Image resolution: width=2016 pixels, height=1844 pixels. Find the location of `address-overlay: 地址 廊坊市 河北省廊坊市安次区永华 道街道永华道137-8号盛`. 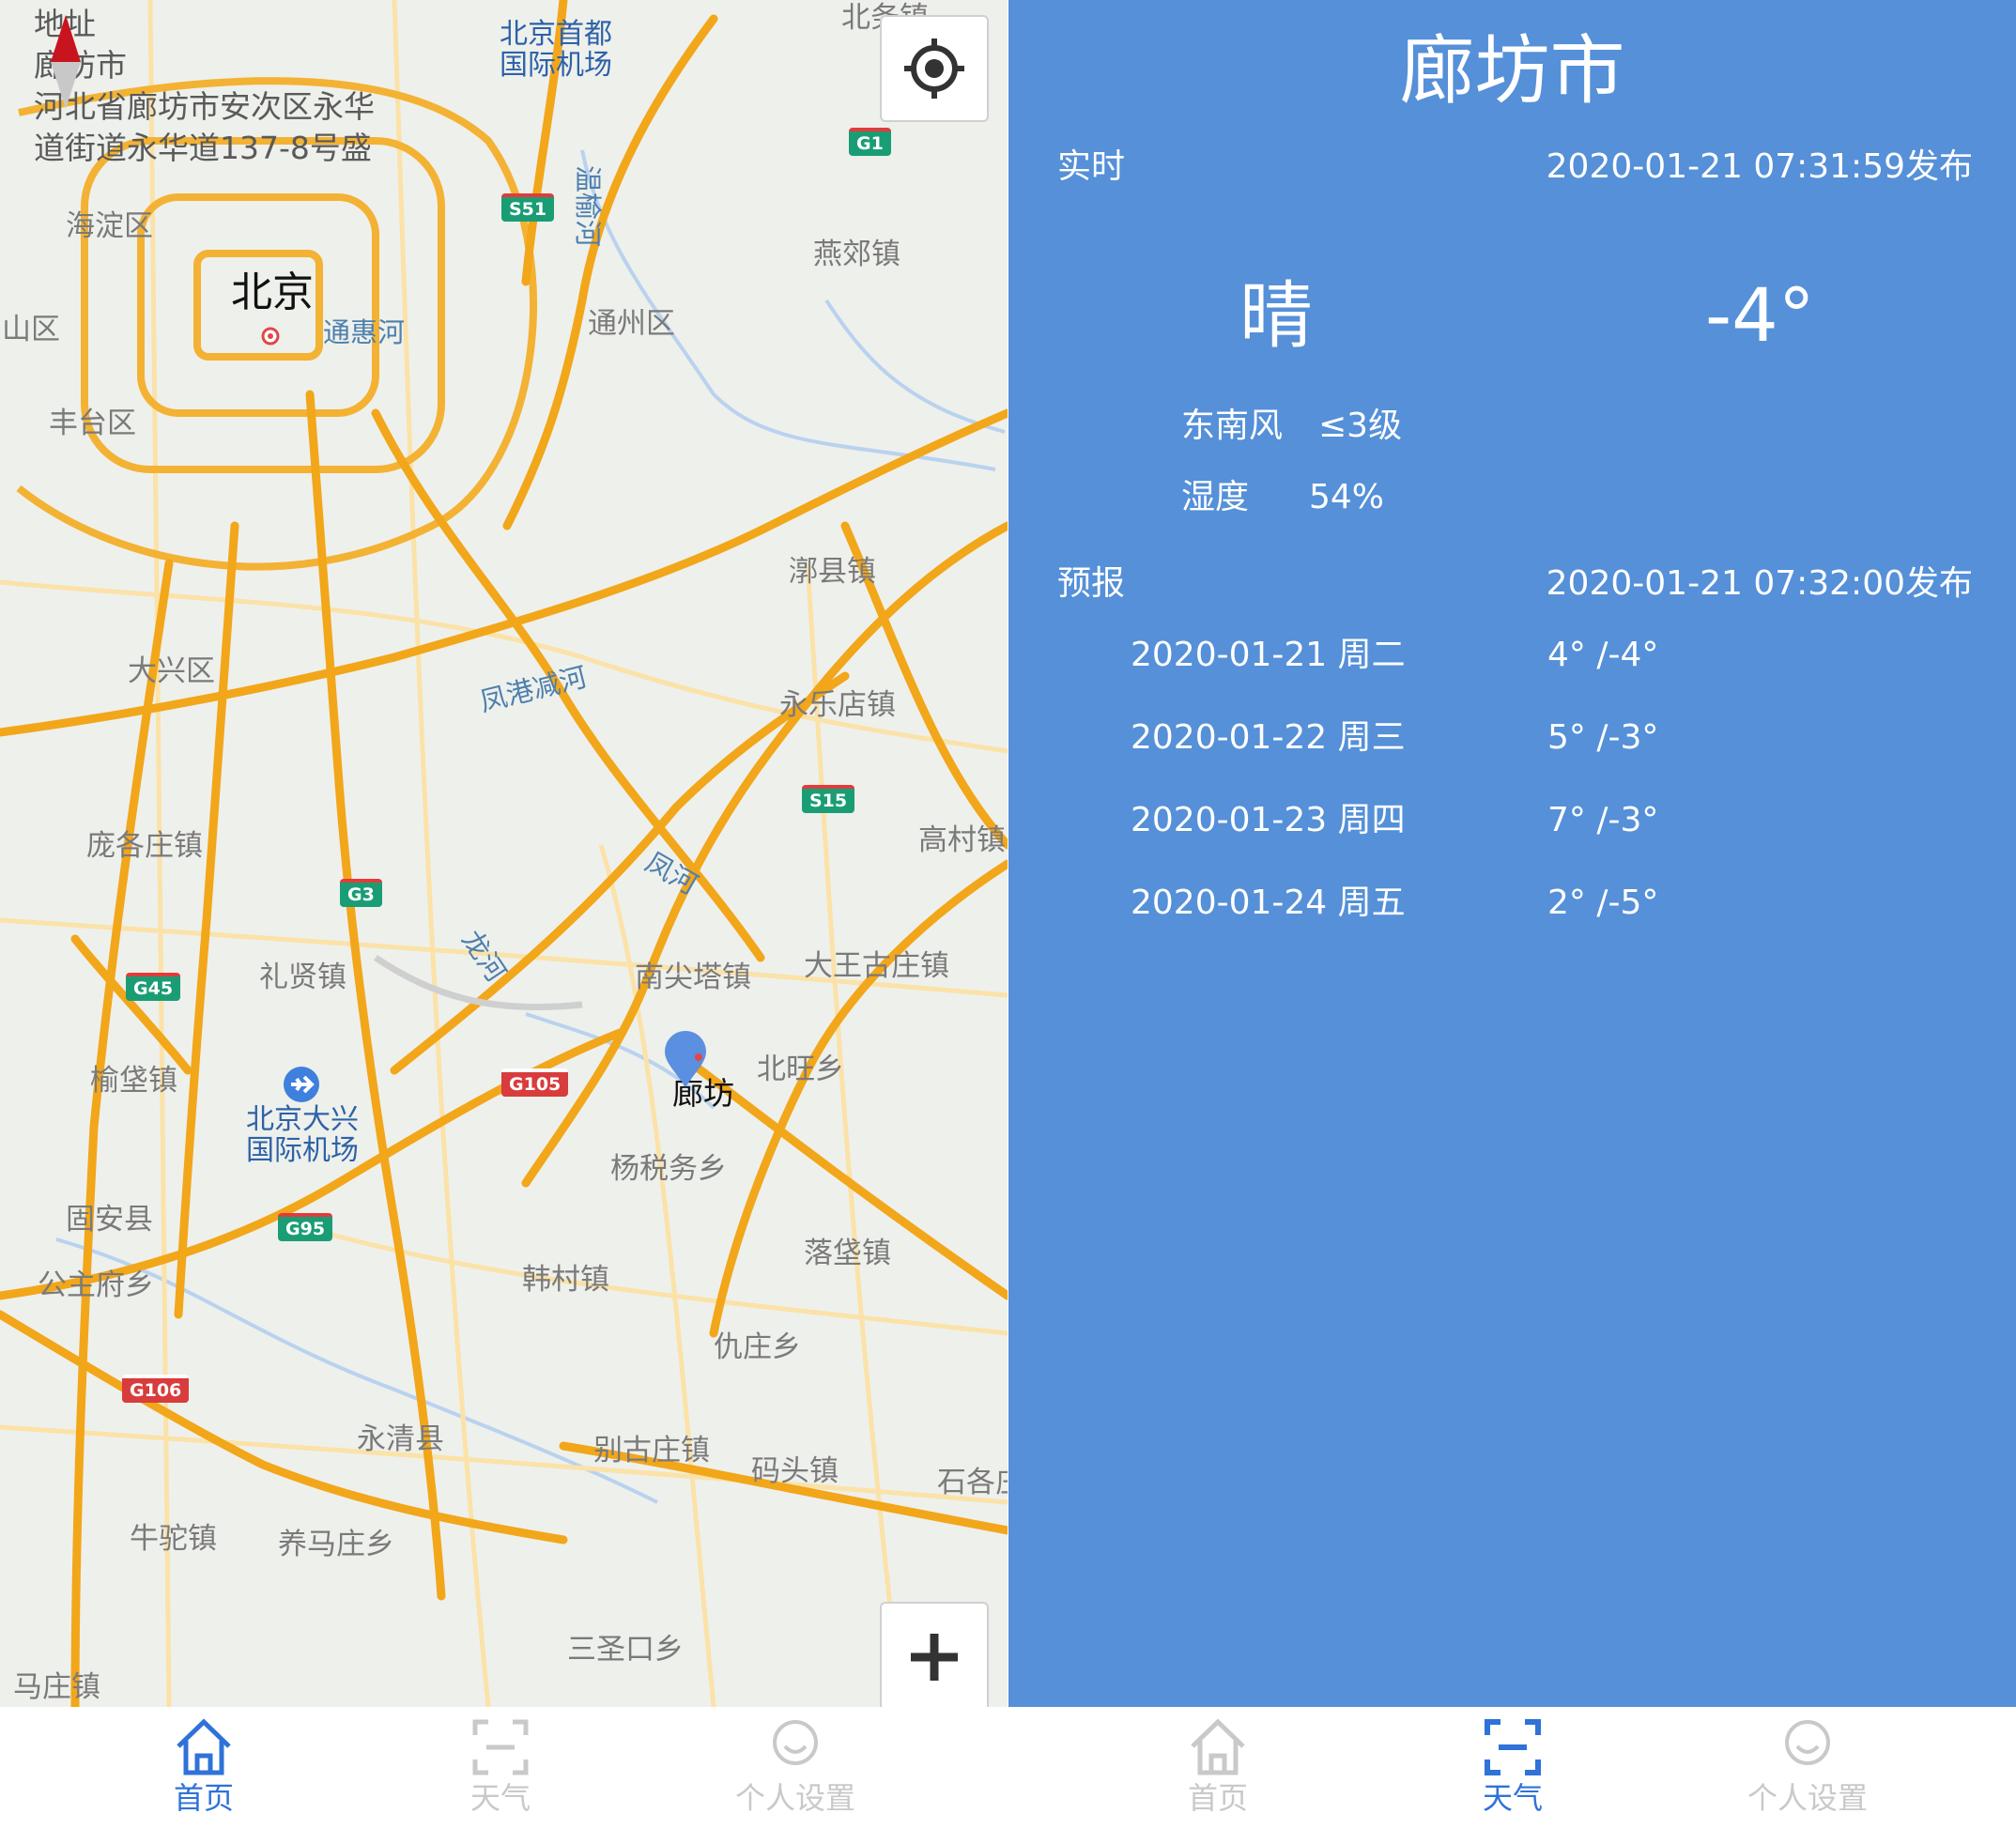

address-overlay: 地址 廊坊市 河北省廊坊市安次区永华 道街道永华道137-8号盛 is located at coordinates (231, 86).